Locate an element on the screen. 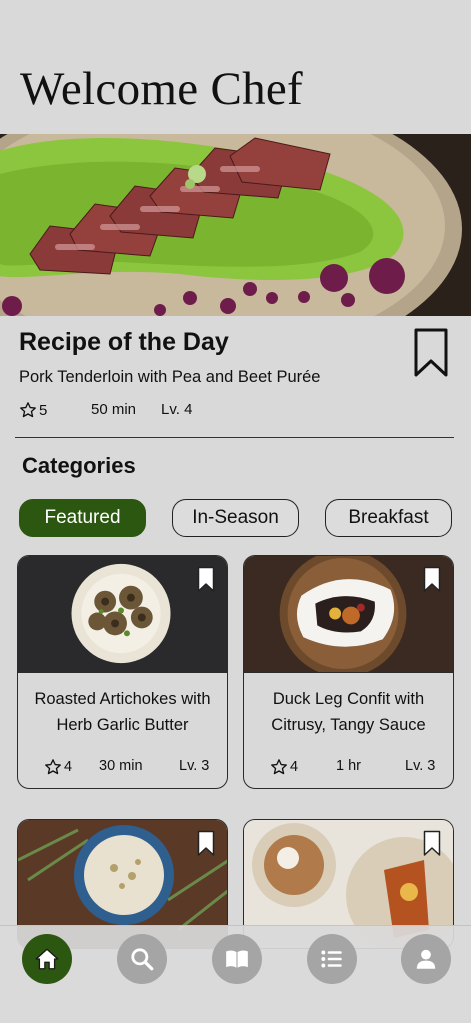  recipe-time: 30 min is located at coordinates (121, 766).